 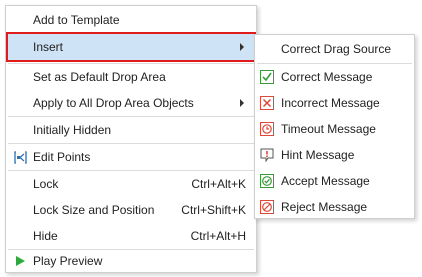 I want to click on submenu-item-correct-drag-source: Correct Drag Source, so click(x=334, y=49).